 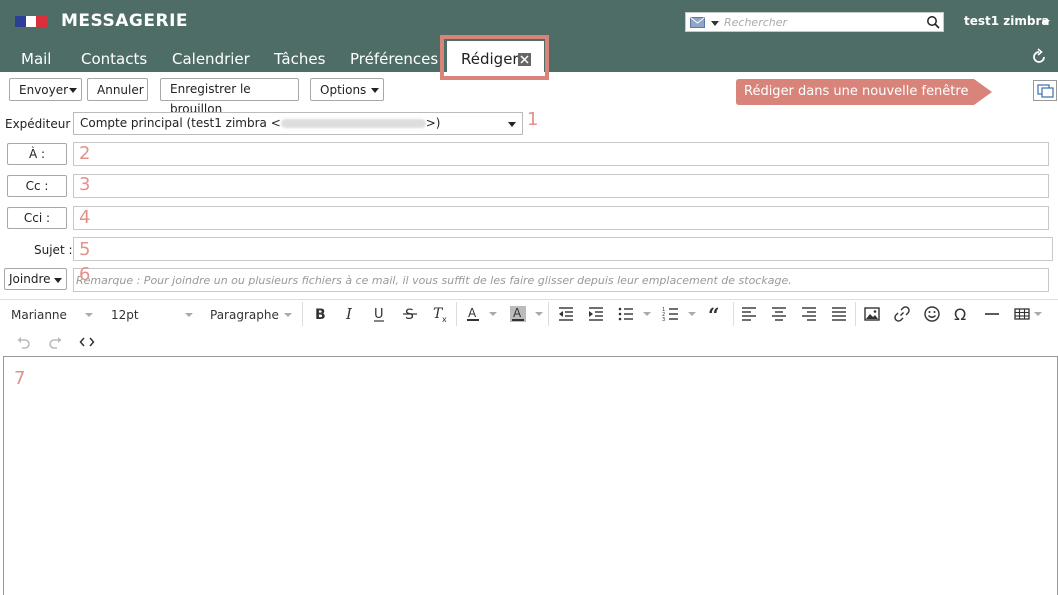 I want to click on tab-tasks: Tâches, so click(x=299, y=61).